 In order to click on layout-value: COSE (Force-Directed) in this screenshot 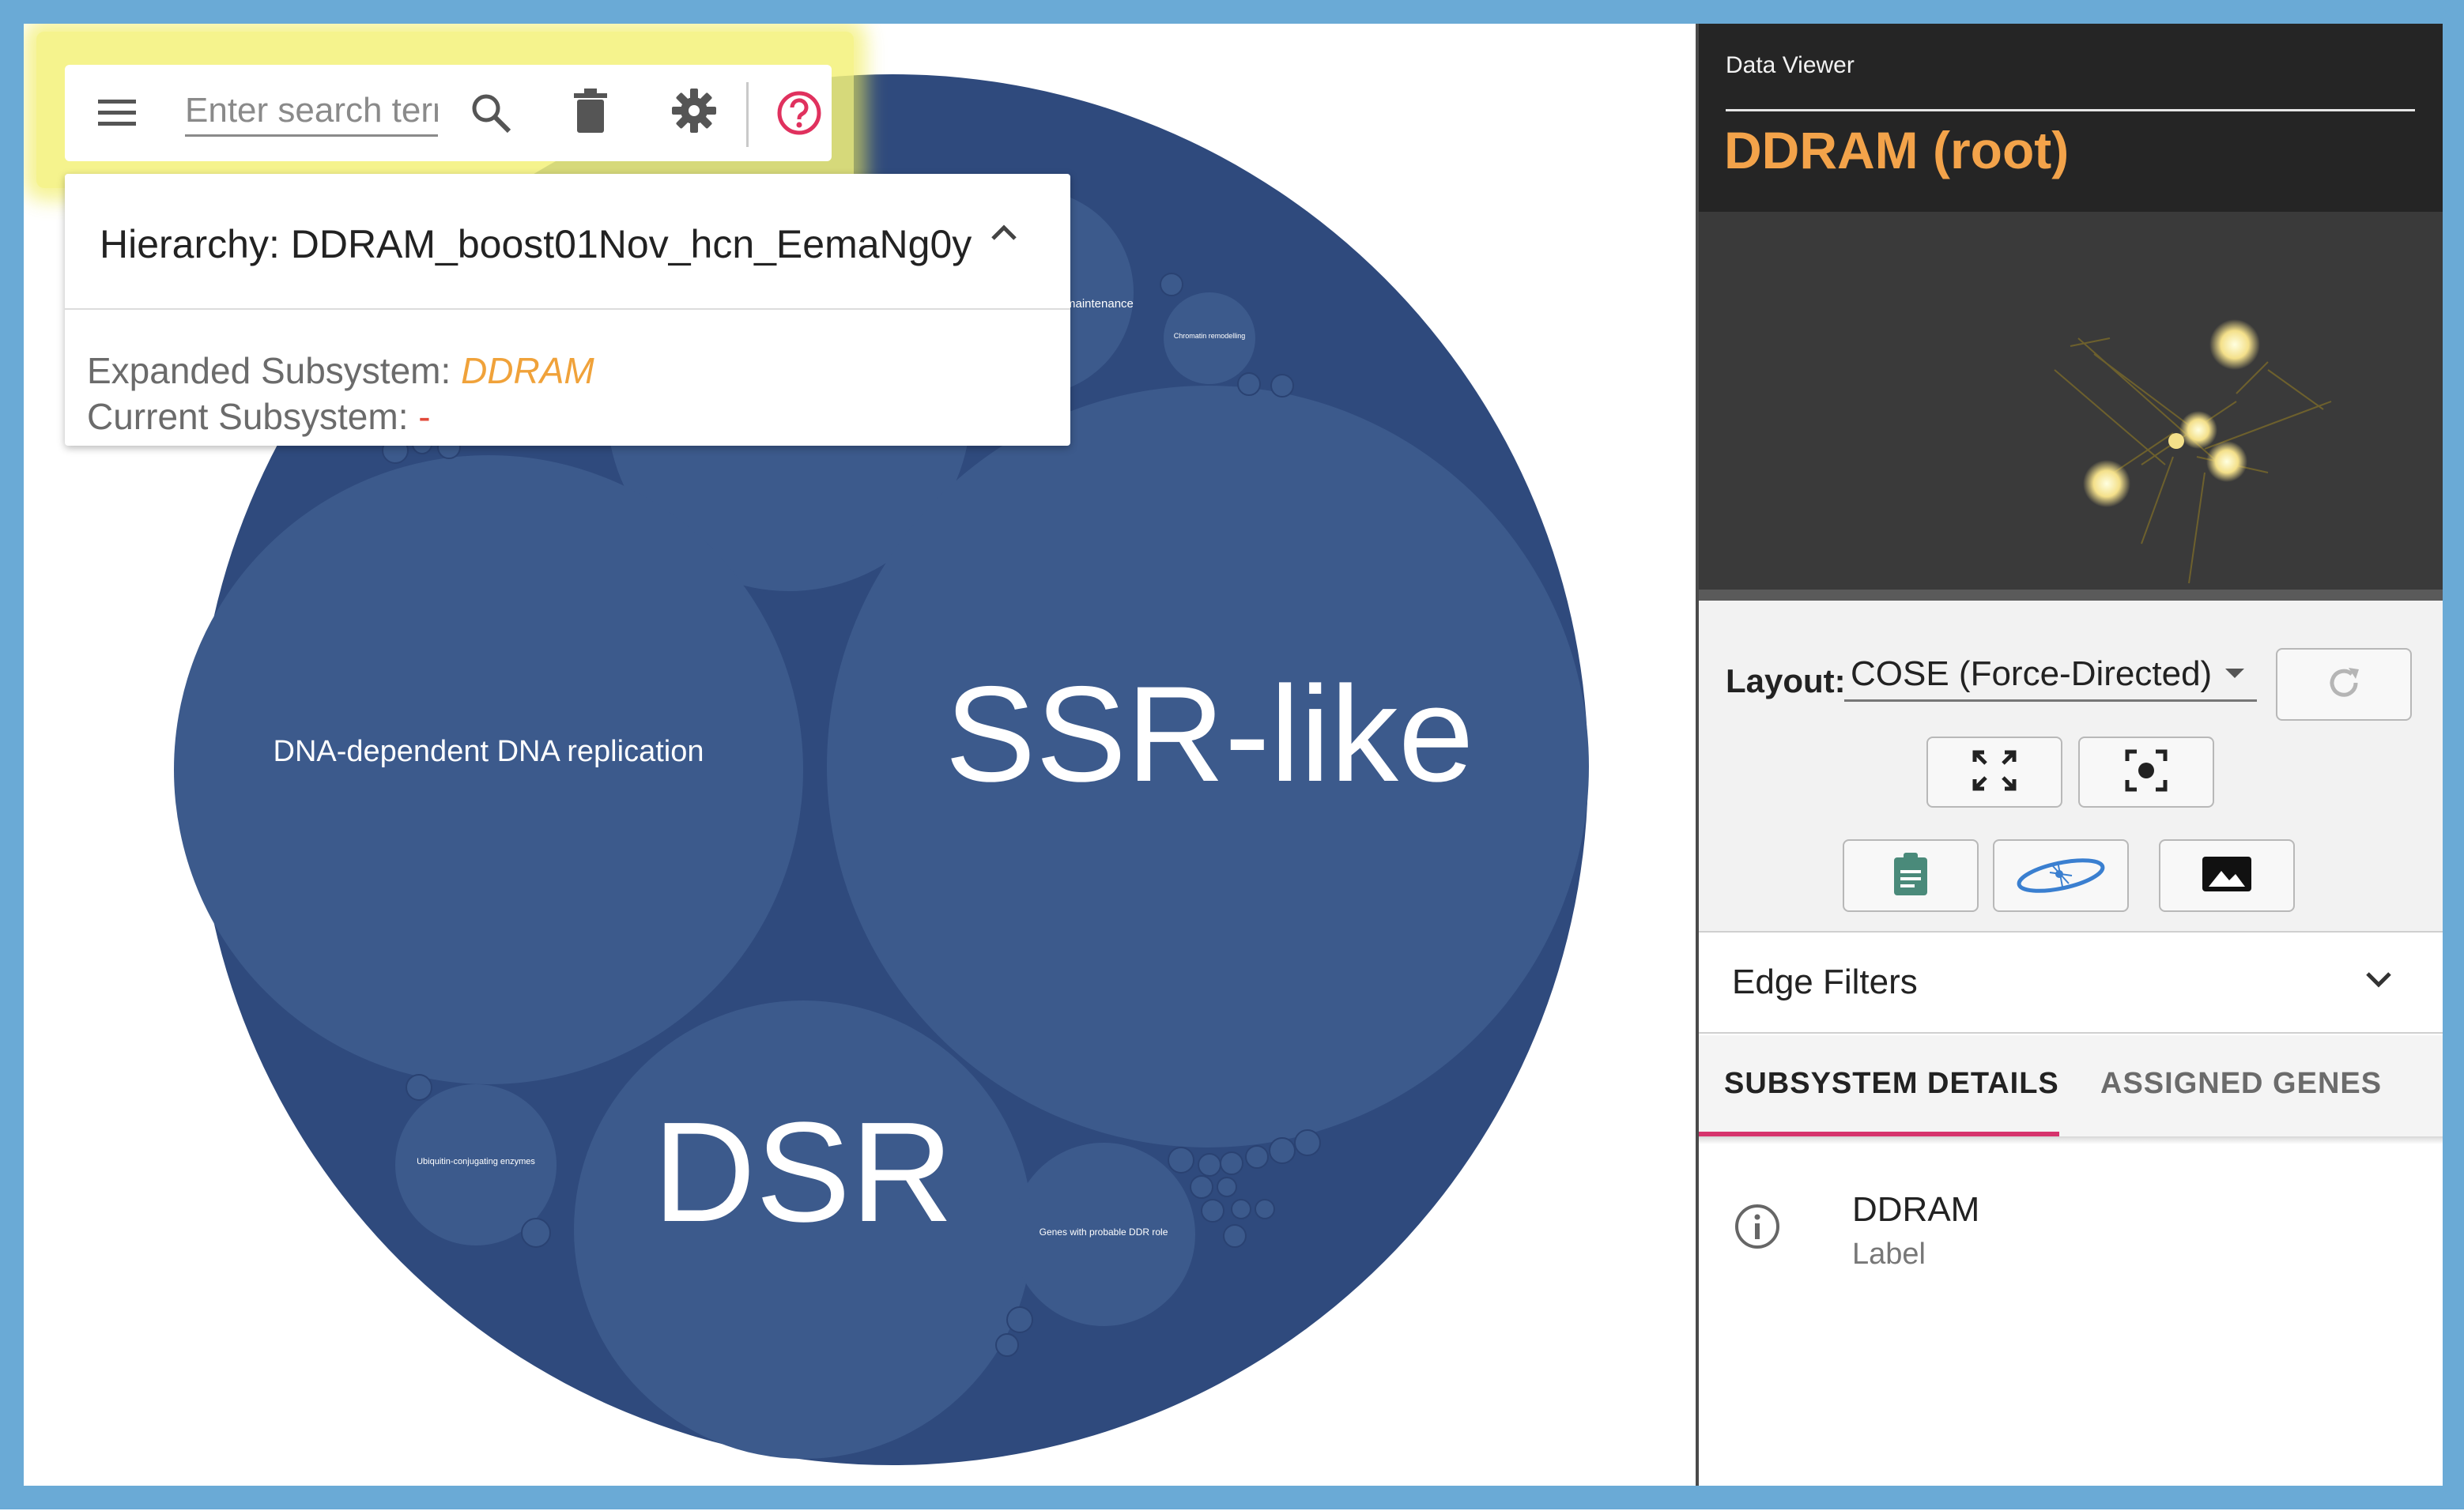, I will do `click(2032, 673)`.